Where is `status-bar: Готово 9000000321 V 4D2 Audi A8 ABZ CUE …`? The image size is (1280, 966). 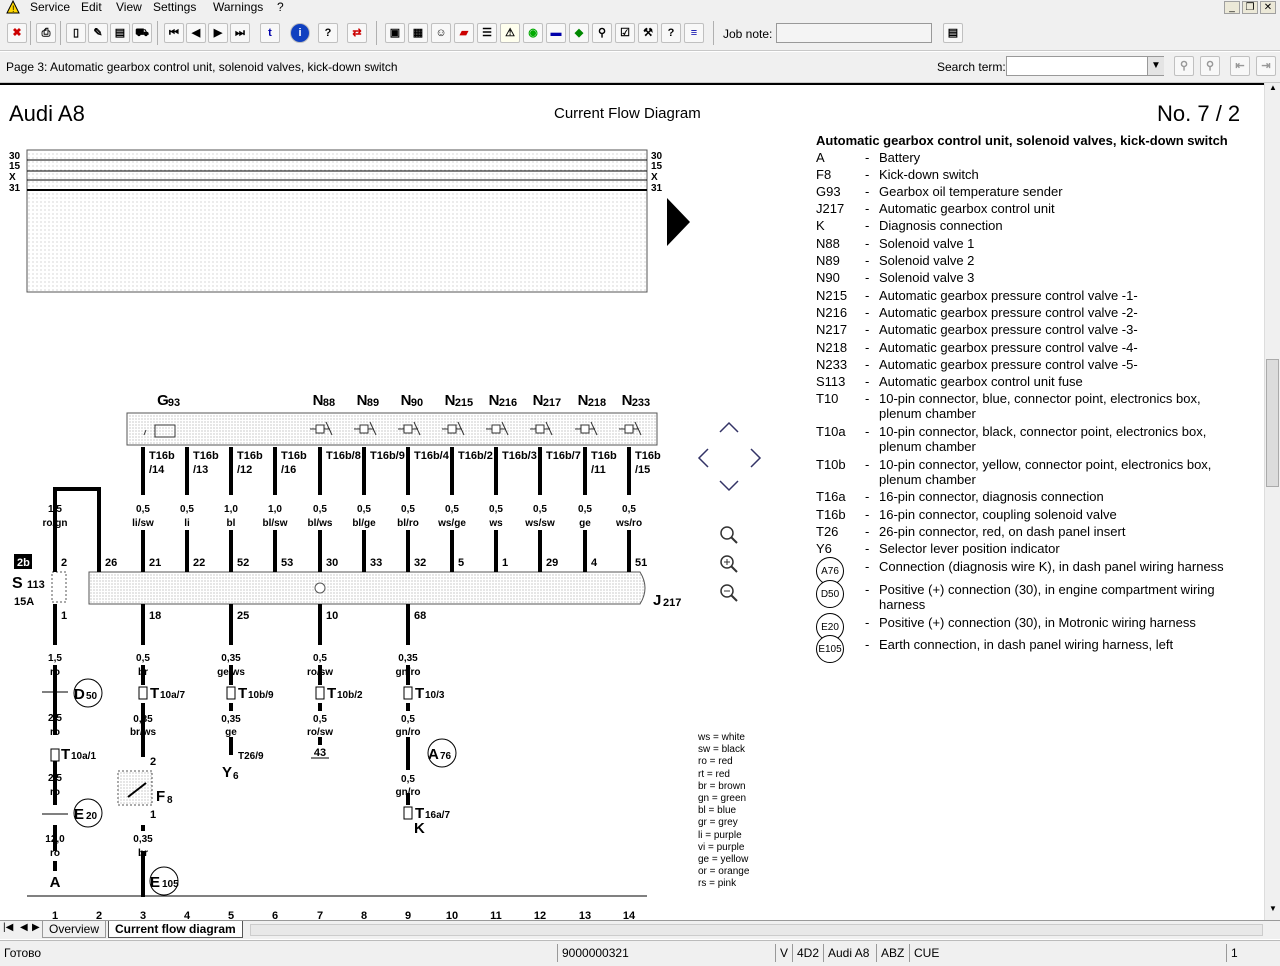 status-bar: Готово 9000000321 V 4D2 Audi A8 ABZ CUE … is located at coordinates (640, 953).